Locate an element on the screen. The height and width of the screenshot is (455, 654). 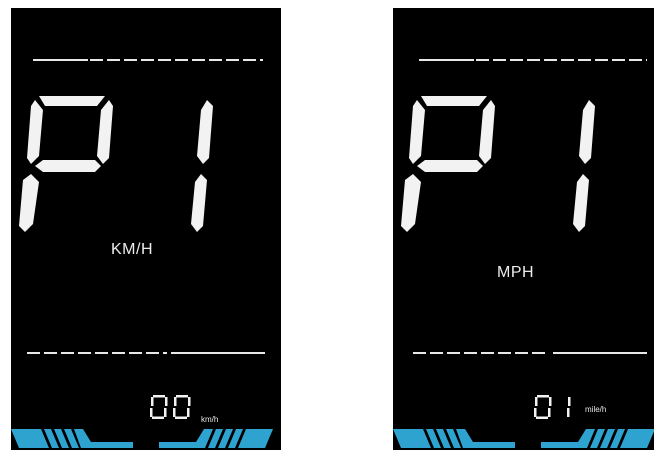
speed-unit-title: MPH is located at coordinates (516, 272).